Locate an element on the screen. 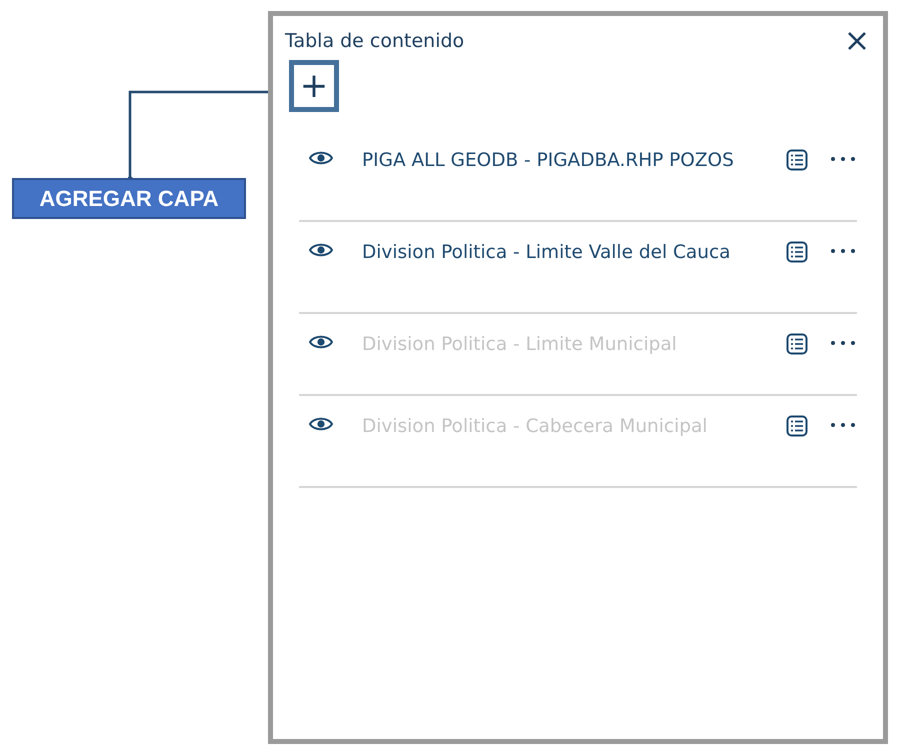 This screenshot has width=898, height=755. add-button: + is located at coordinates (314, 86).